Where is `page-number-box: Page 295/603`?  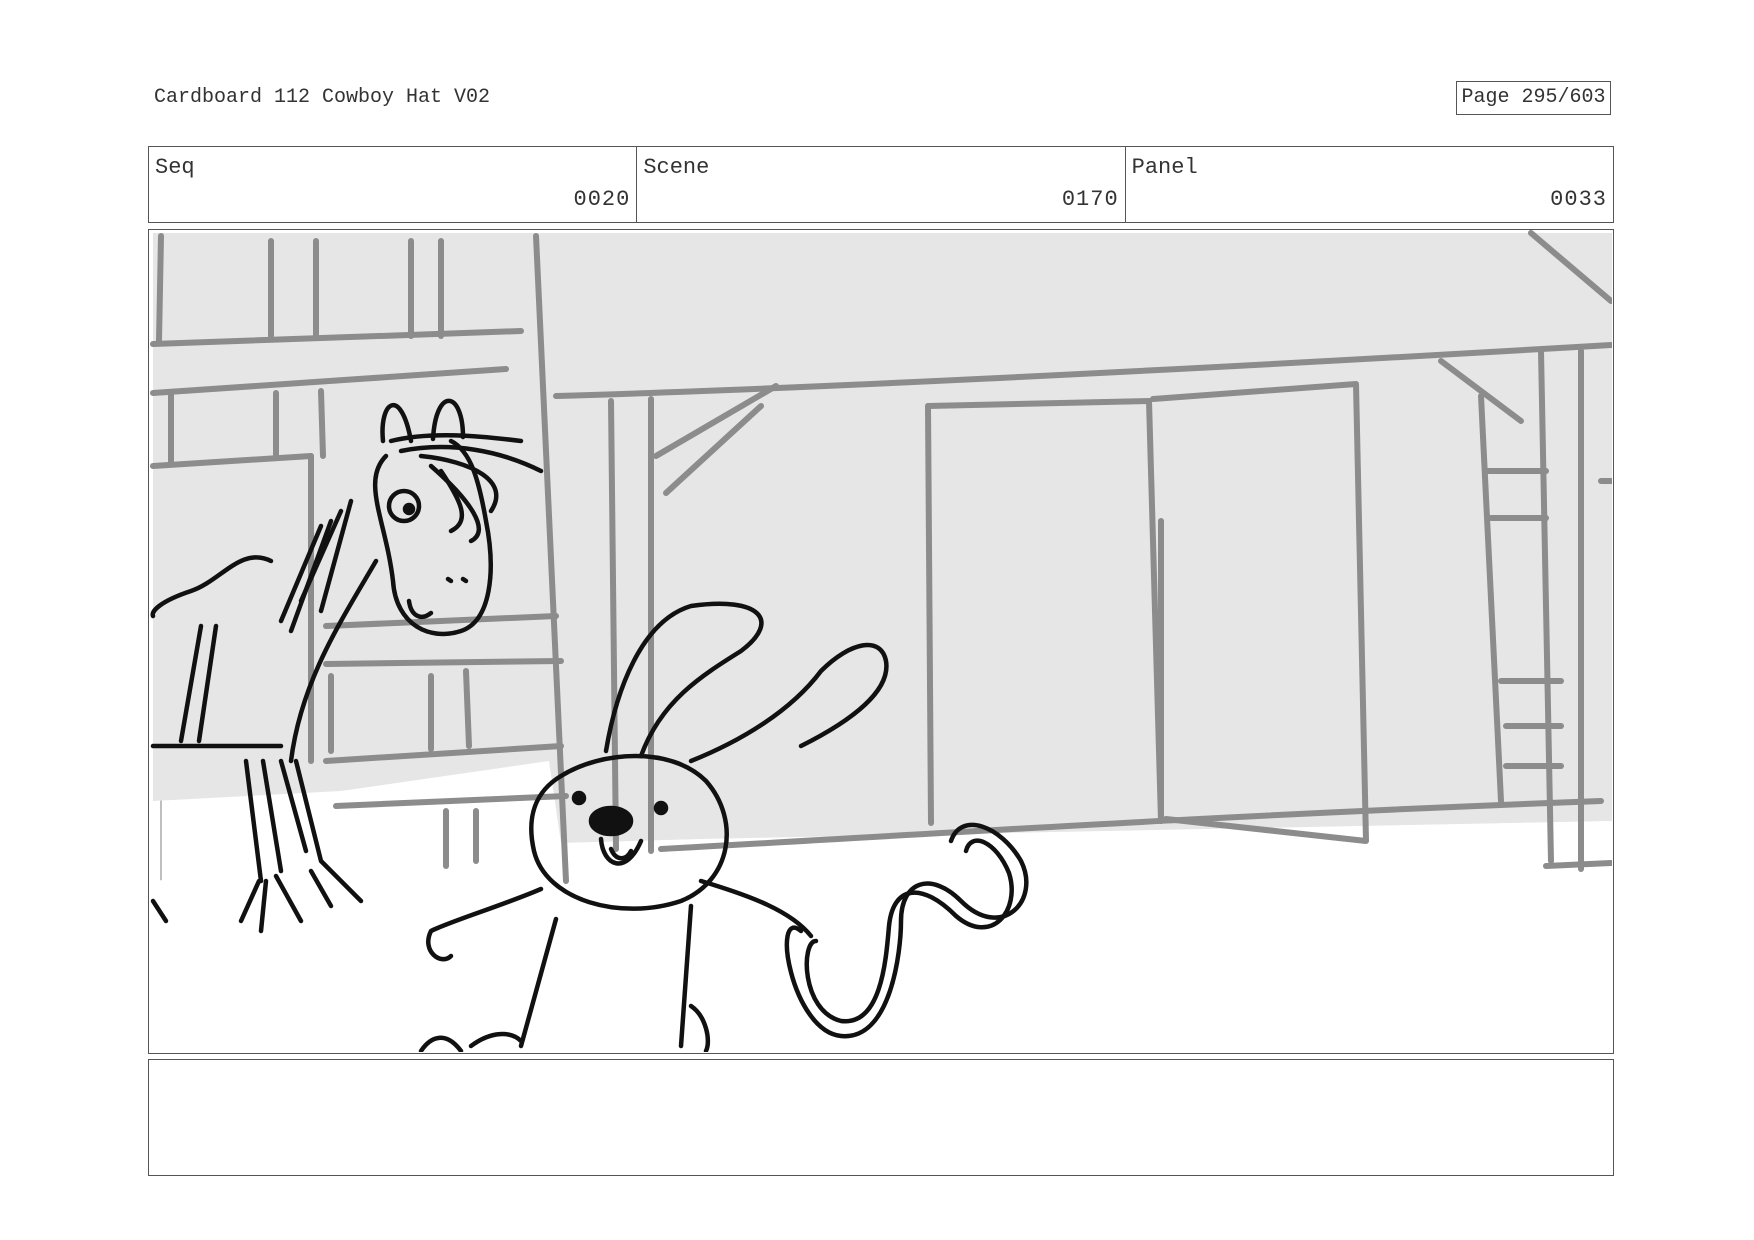 page-number-box: Page 295/603 is located at coordinates (1533, 98).